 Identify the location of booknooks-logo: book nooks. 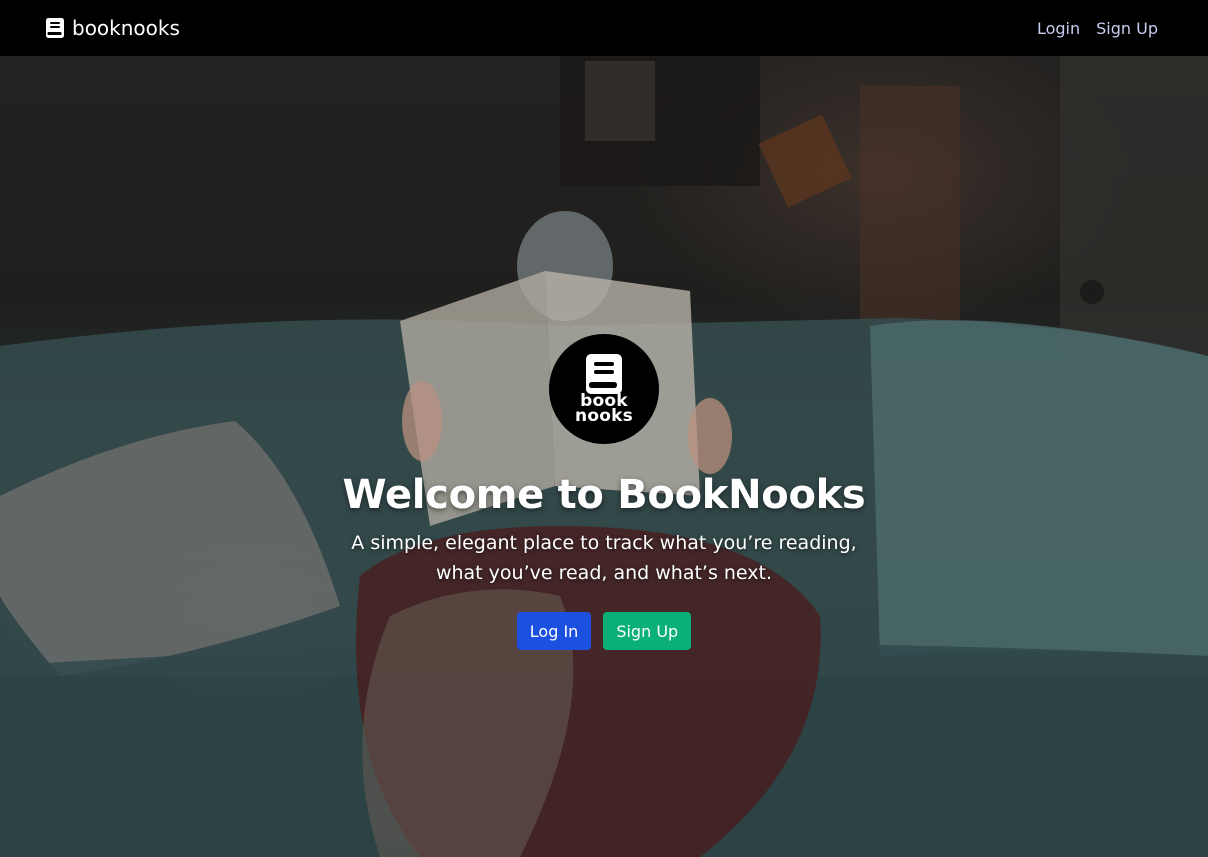
(604, 389).